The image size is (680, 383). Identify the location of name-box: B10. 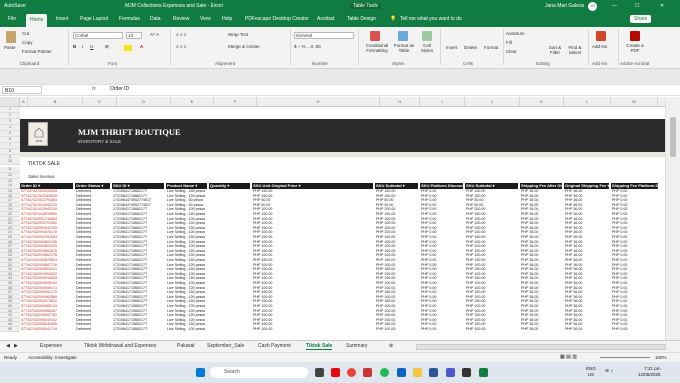
(22, 90).